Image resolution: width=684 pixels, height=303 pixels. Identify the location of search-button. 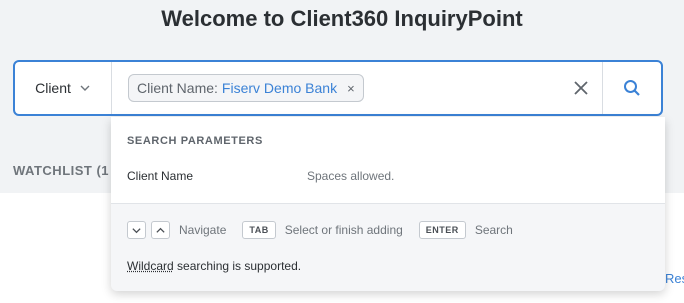
(631, 88).